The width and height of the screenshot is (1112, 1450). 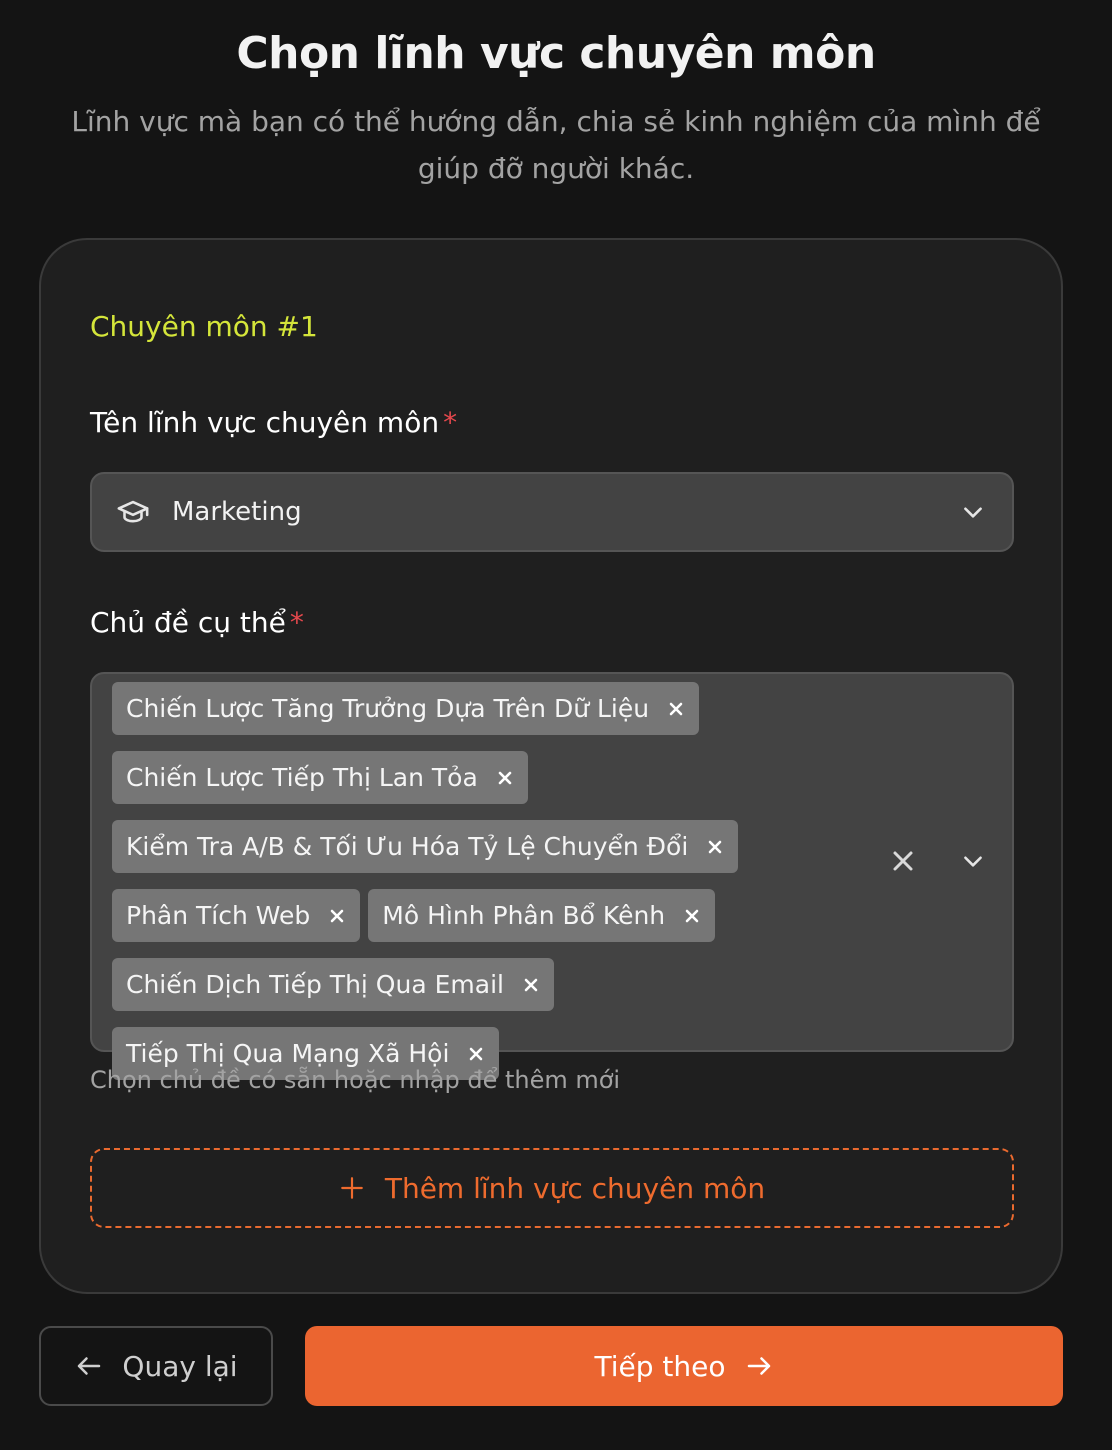 I want to click on clear-all-icon, so click(x=903, y=861).